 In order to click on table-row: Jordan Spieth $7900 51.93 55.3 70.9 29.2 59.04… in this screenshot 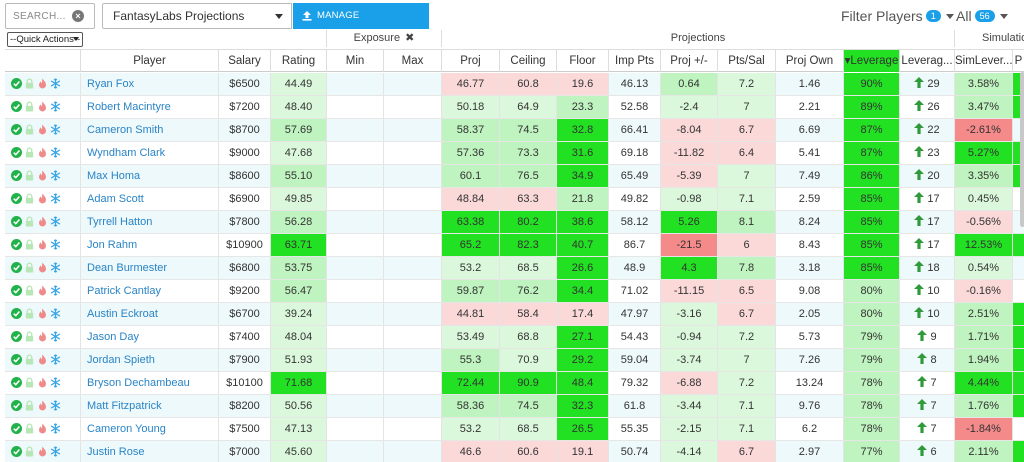, I will do `click(514, 360)`.